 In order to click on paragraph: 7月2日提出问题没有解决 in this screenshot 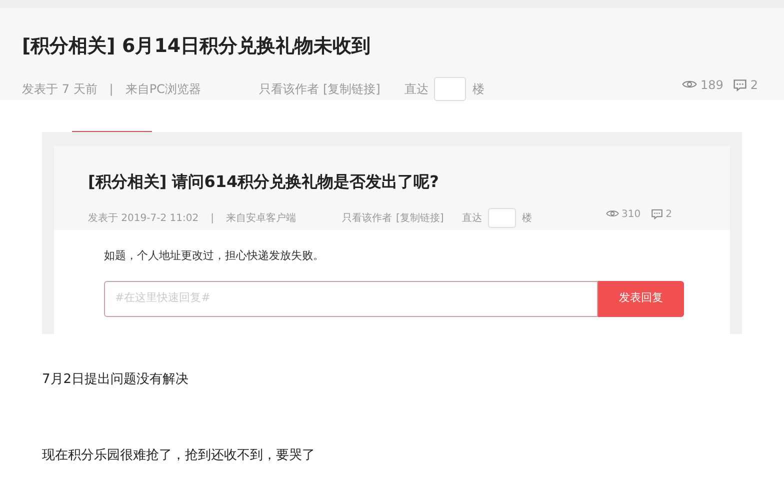, I will do `click(116, 380)`.